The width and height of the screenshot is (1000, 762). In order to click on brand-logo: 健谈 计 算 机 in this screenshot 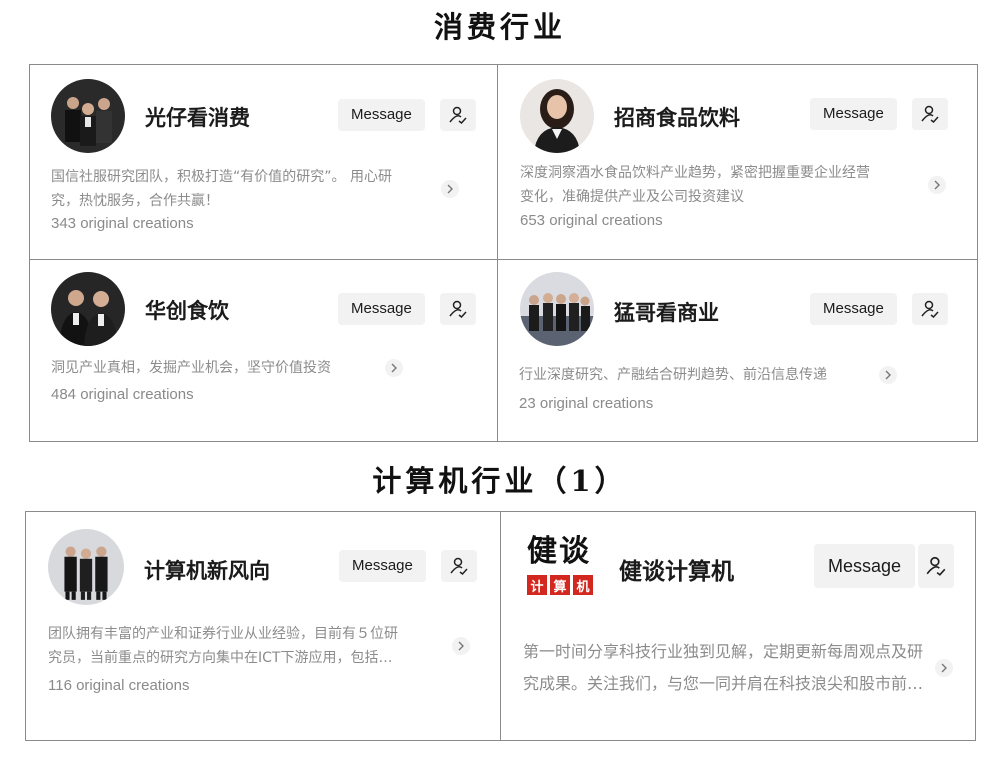, I will do `click(562, 570)`.